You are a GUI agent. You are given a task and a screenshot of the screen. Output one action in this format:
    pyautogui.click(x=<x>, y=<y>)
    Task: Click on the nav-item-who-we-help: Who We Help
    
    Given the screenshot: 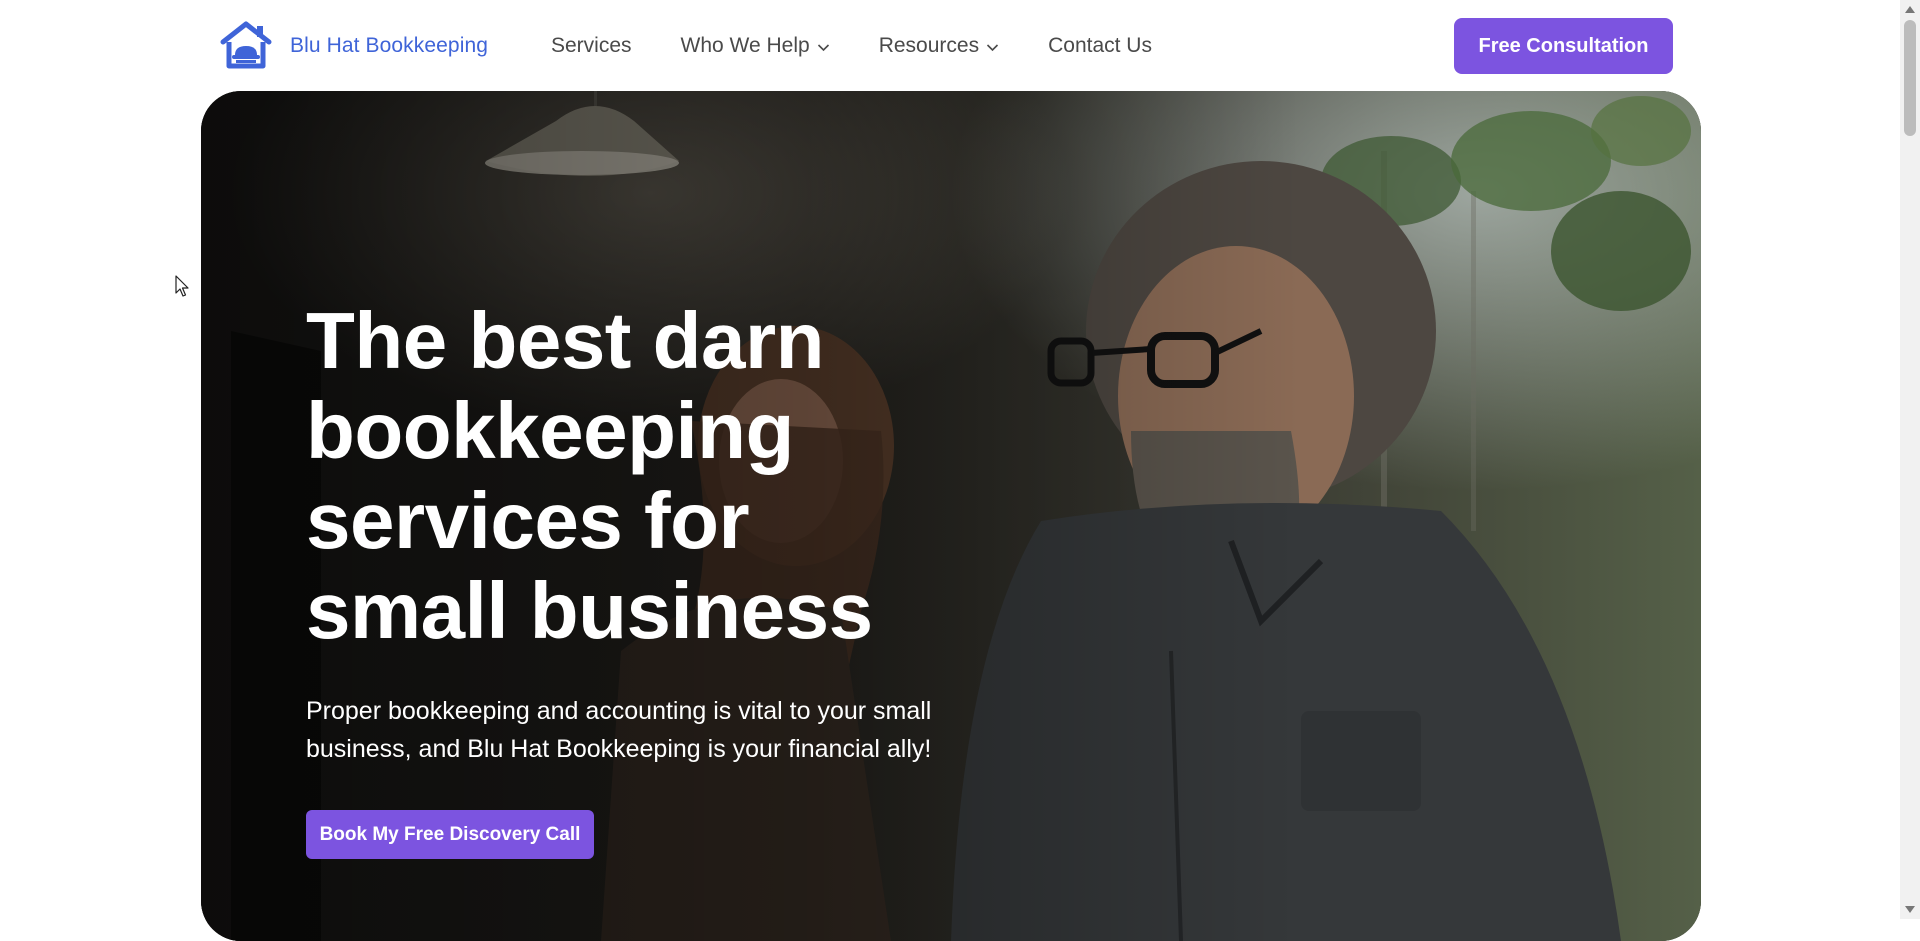 What is the action you would take?
    pyautogui.click(x=755, y=46)
    